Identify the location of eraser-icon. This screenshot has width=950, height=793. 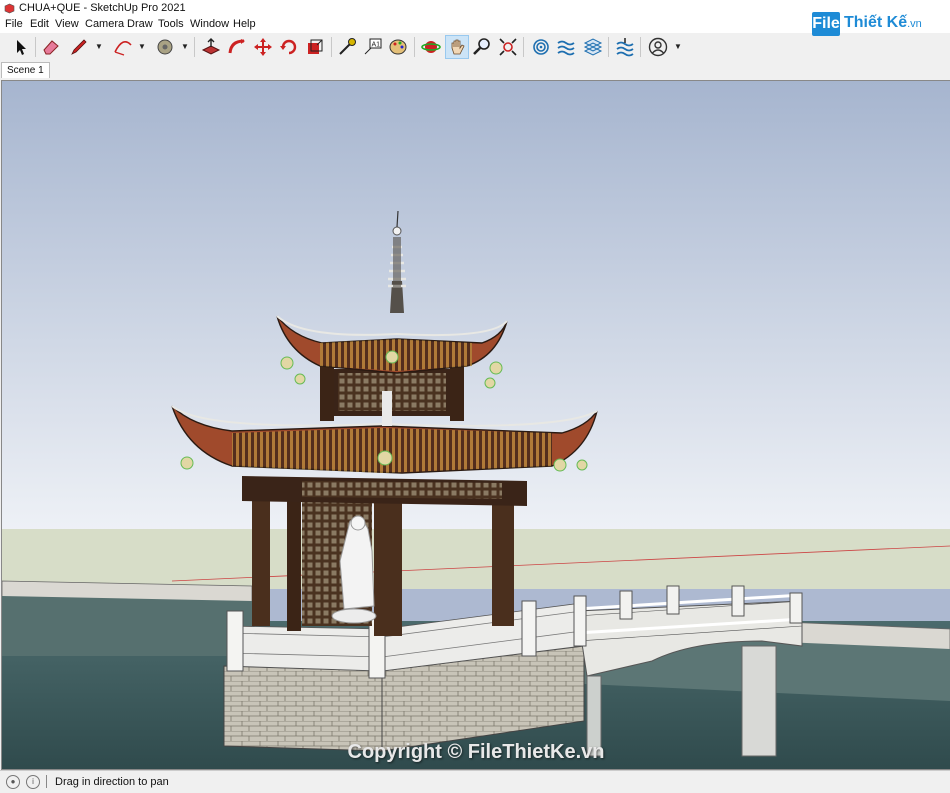
(51, 47).